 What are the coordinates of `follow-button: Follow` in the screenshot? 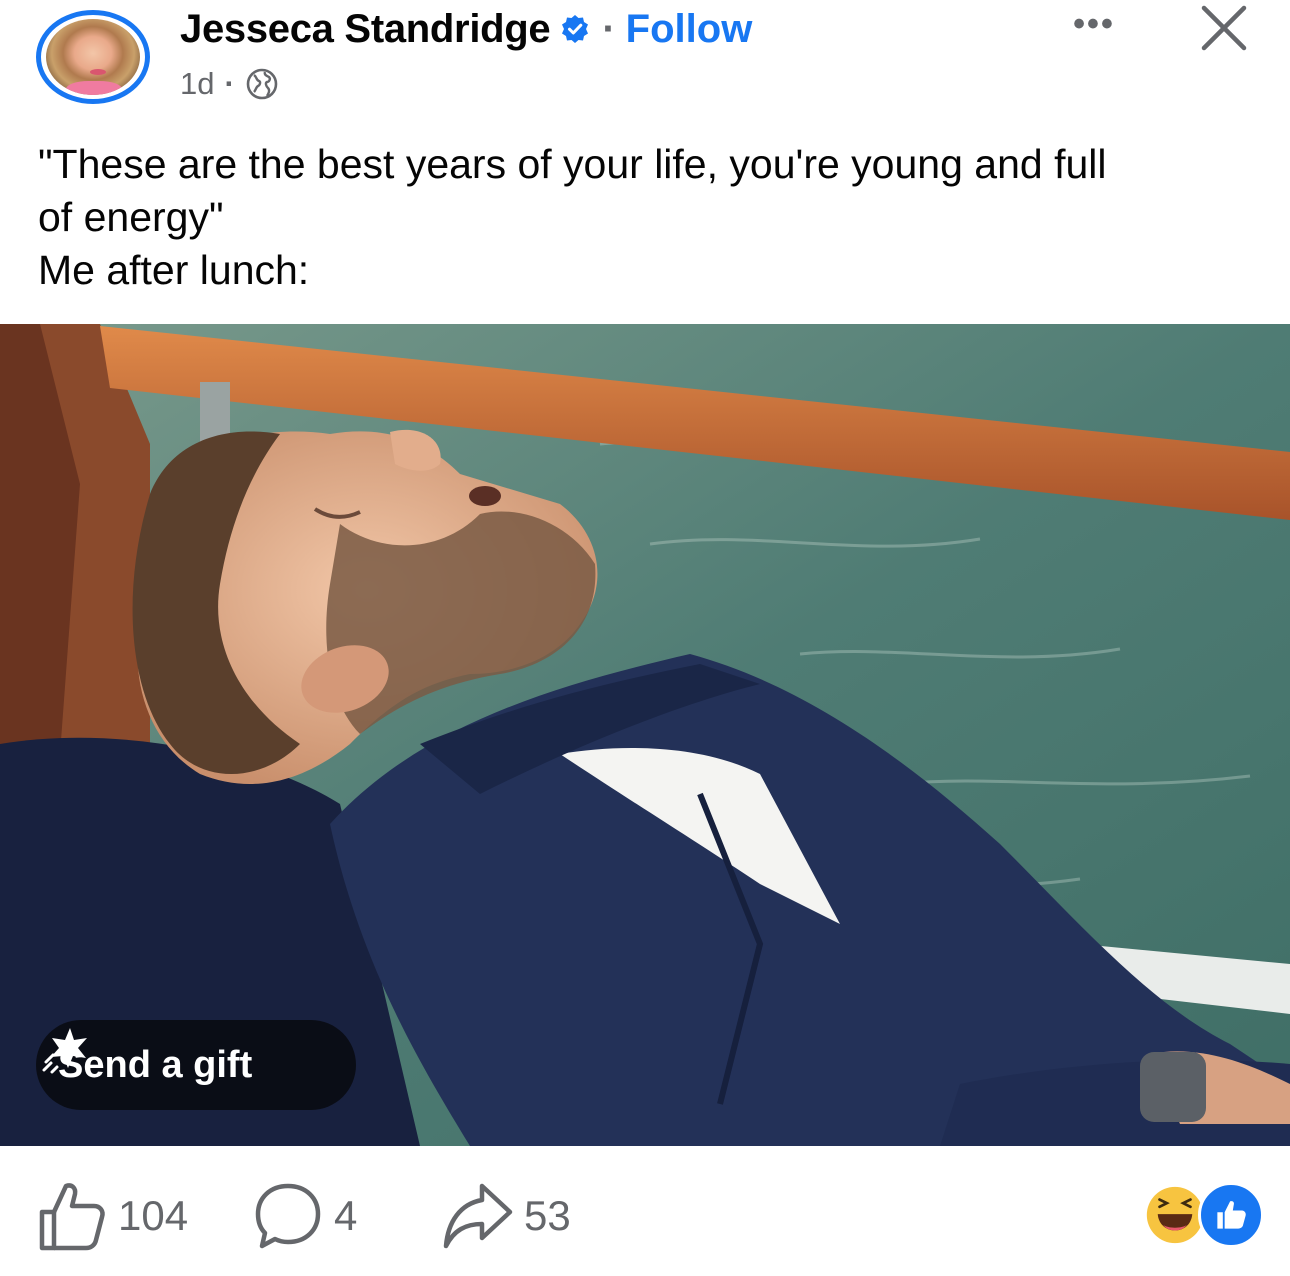 It's located at (689, 29).